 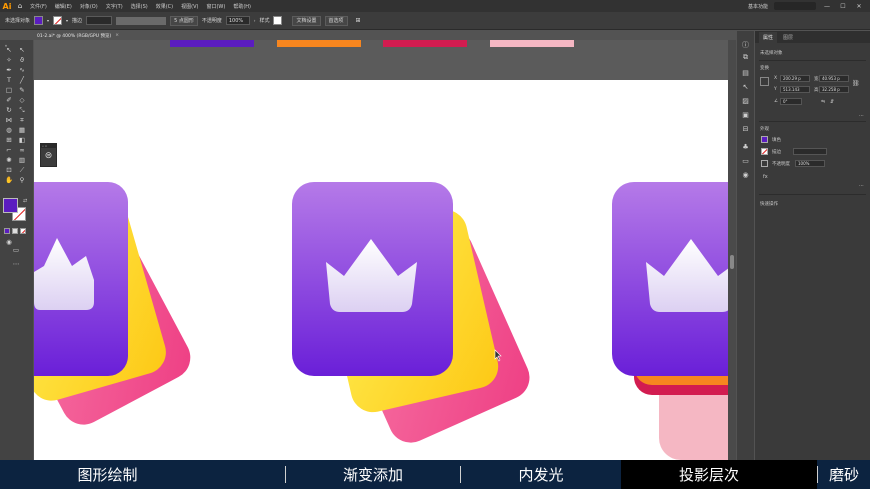 What do you see at coordinates (184, 20) in the screenshot?
I see `brush-definition: 5 点圆形` at bounding box center [184, 20].